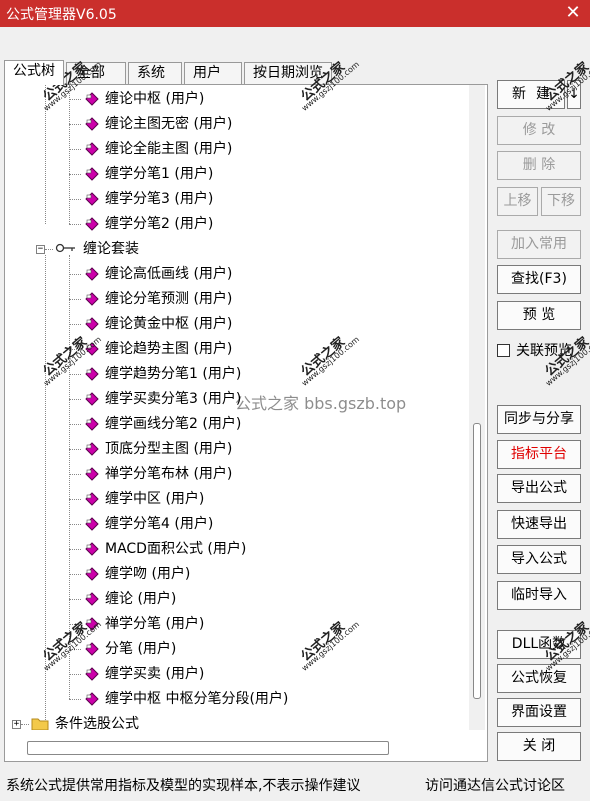 Image resolution: width=590 pixels, height=801 pixels. Describe the element at coordinates (235, 199) in the screenshot. I see `tree-leaf-item: 缠学分笔3 (用户)` at that location.